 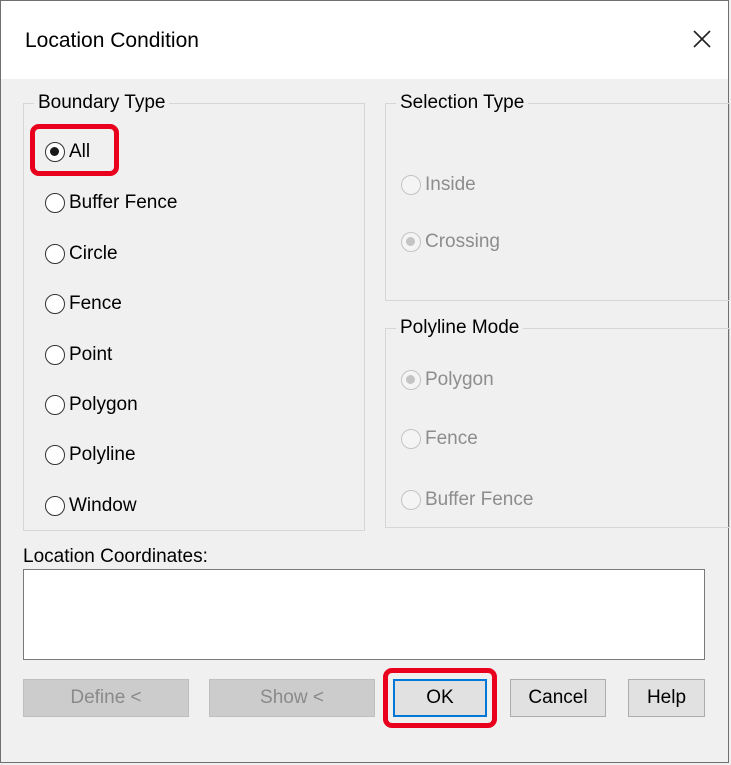 I want to click on radio-boundary-circle: Circle, so click(x=81, y=254).